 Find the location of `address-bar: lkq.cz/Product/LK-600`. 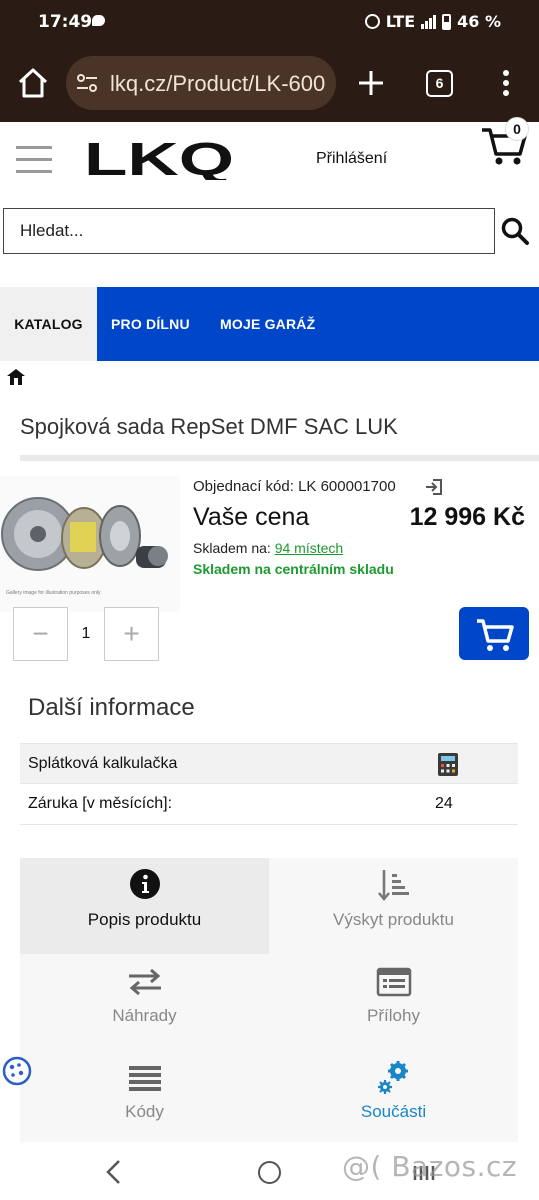

address-bar: lkq.cz/Product/LK-600 is located at coordinates (201, 83).